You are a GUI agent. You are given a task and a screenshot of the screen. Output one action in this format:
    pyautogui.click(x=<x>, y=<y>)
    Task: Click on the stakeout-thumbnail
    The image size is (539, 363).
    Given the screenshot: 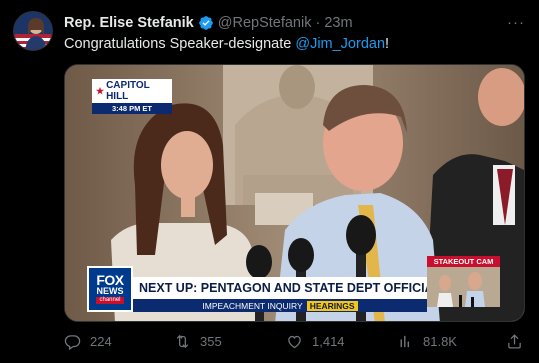 What is the action you would take?
    pyautogui.click(x=463, y=287)
    